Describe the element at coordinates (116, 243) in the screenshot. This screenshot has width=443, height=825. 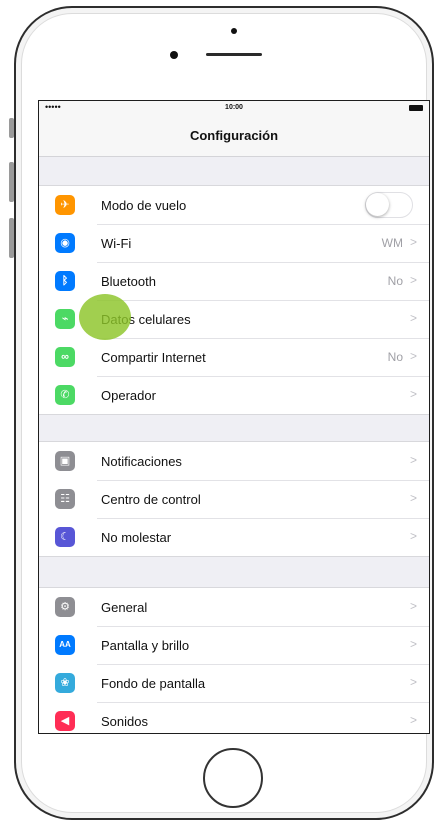
I see `row-label: Wi-Fi` at that location.